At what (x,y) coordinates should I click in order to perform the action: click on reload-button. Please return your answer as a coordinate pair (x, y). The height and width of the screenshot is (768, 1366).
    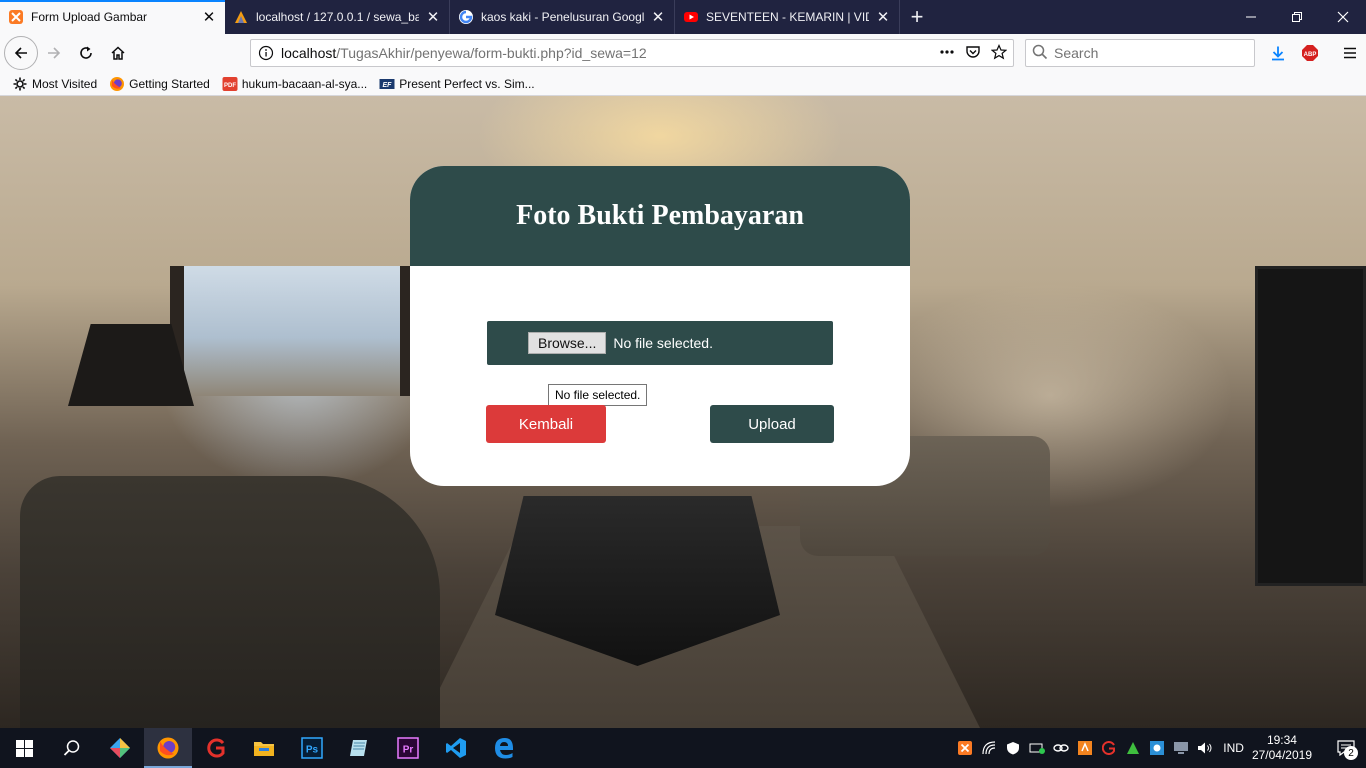
    Looking at the image, I should click on (86, 53).